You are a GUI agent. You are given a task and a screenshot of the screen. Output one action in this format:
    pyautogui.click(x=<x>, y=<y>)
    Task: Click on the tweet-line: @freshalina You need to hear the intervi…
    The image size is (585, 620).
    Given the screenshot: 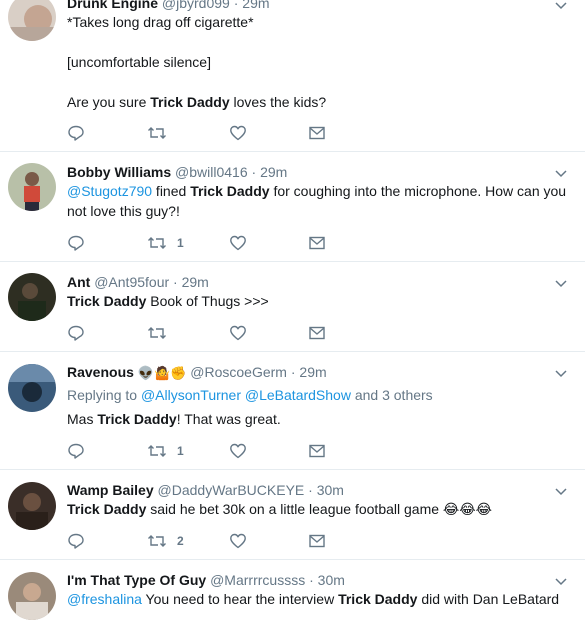 What is the action you would take?
    pyautogui.click(x=318, y=599)
    